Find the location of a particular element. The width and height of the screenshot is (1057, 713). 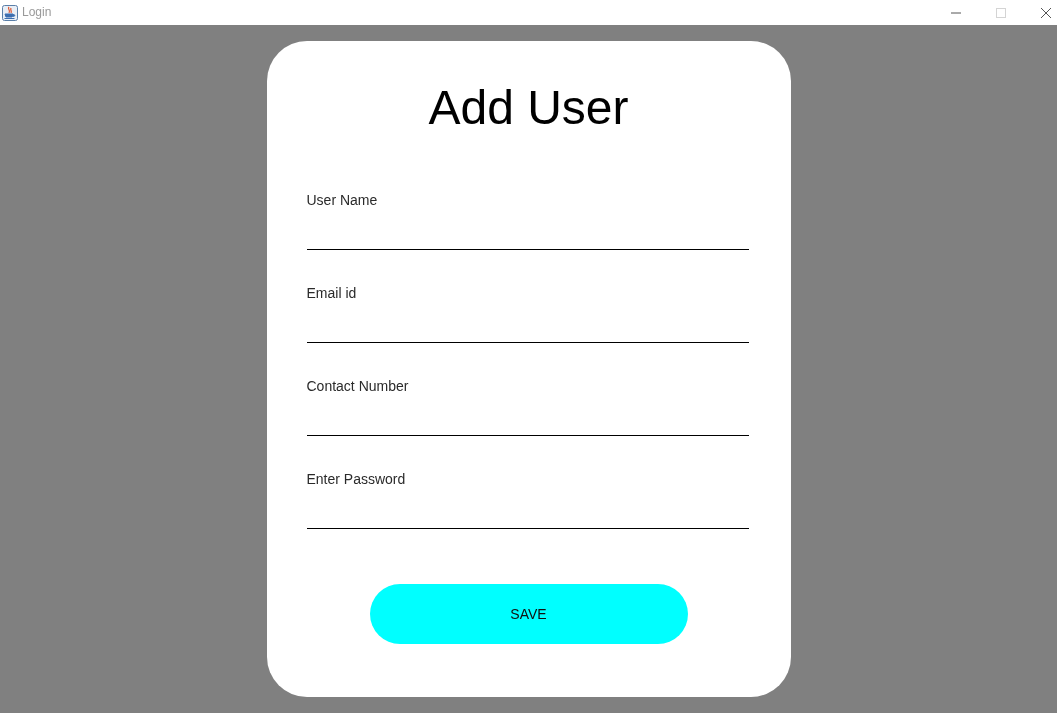

field-label: Email id is located at coordinates (331, 293).